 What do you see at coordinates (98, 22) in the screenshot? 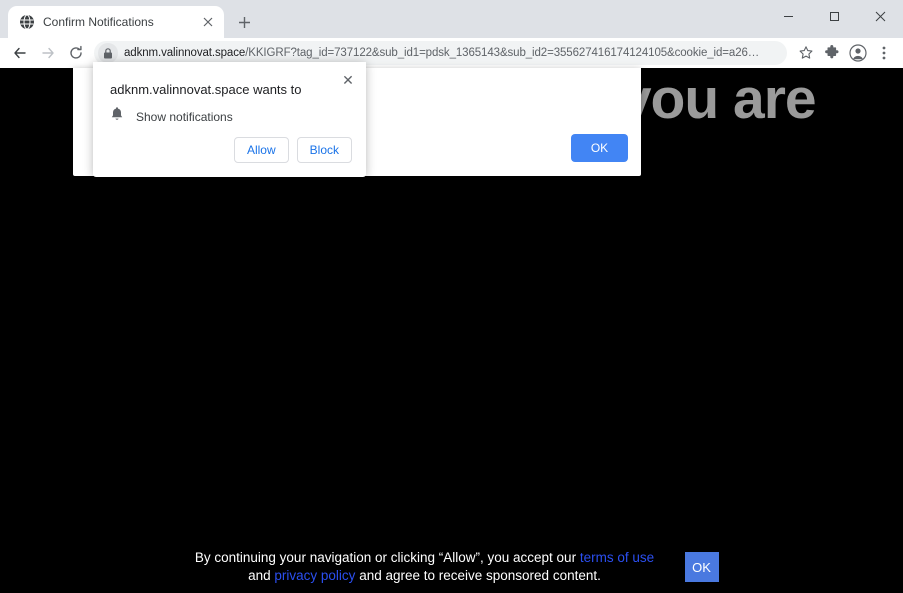
I see `tab-title: Confirm Notifications` at bounding box center [98, 22].